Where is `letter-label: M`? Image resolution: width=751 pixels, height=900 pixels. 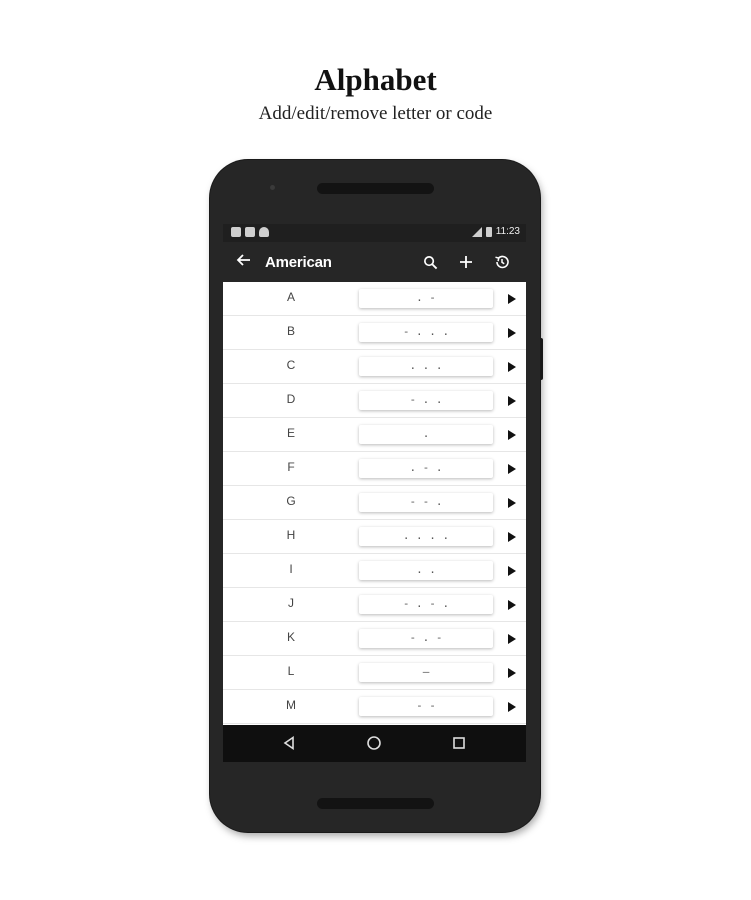
letter-label: M is located at coordinates (291, 705).